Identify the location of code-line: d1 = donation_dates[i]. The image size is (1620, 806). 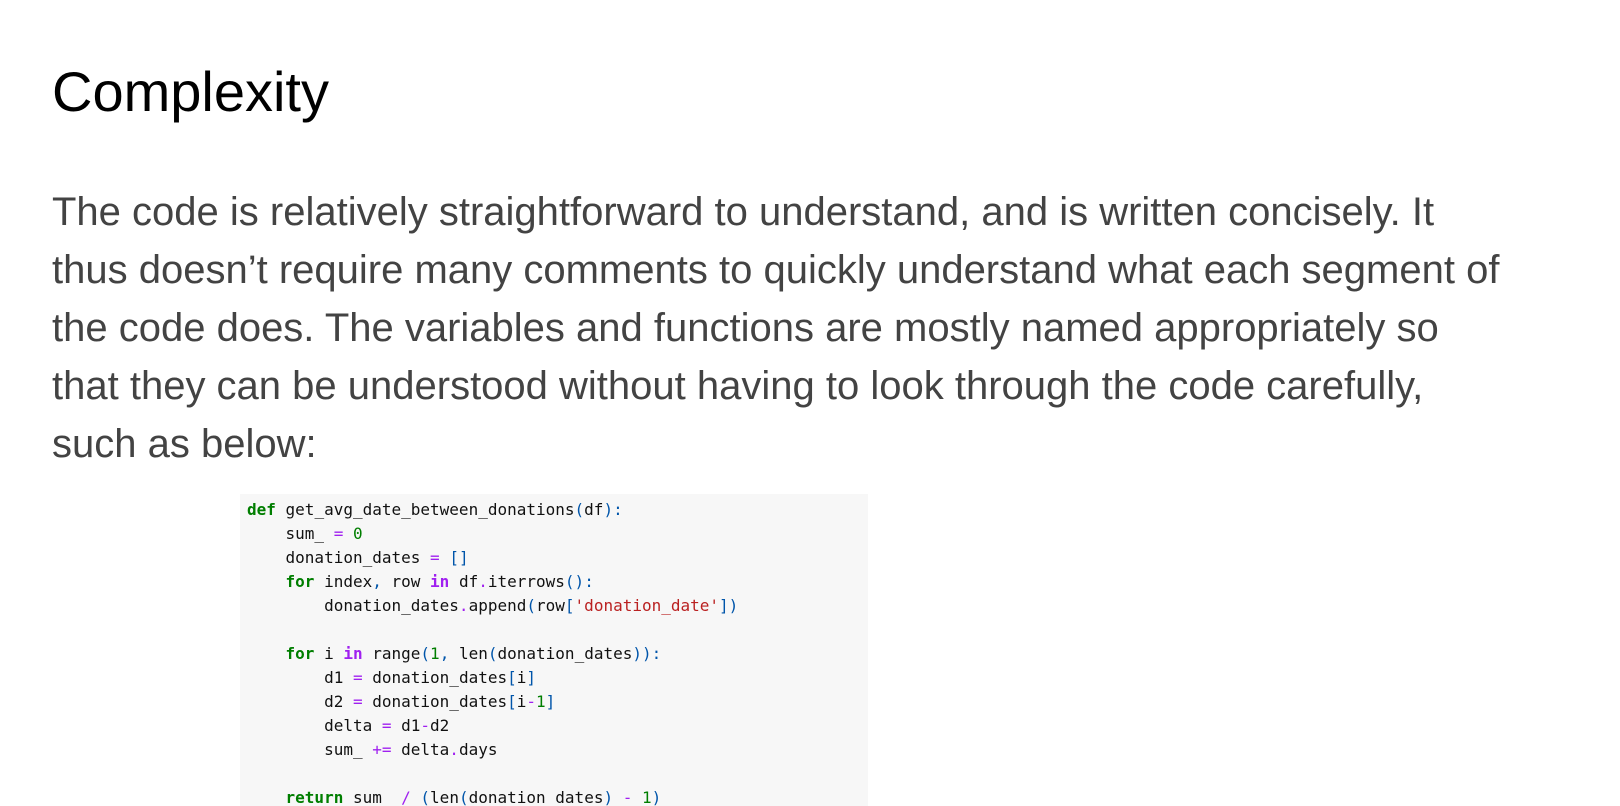
(492, 678).